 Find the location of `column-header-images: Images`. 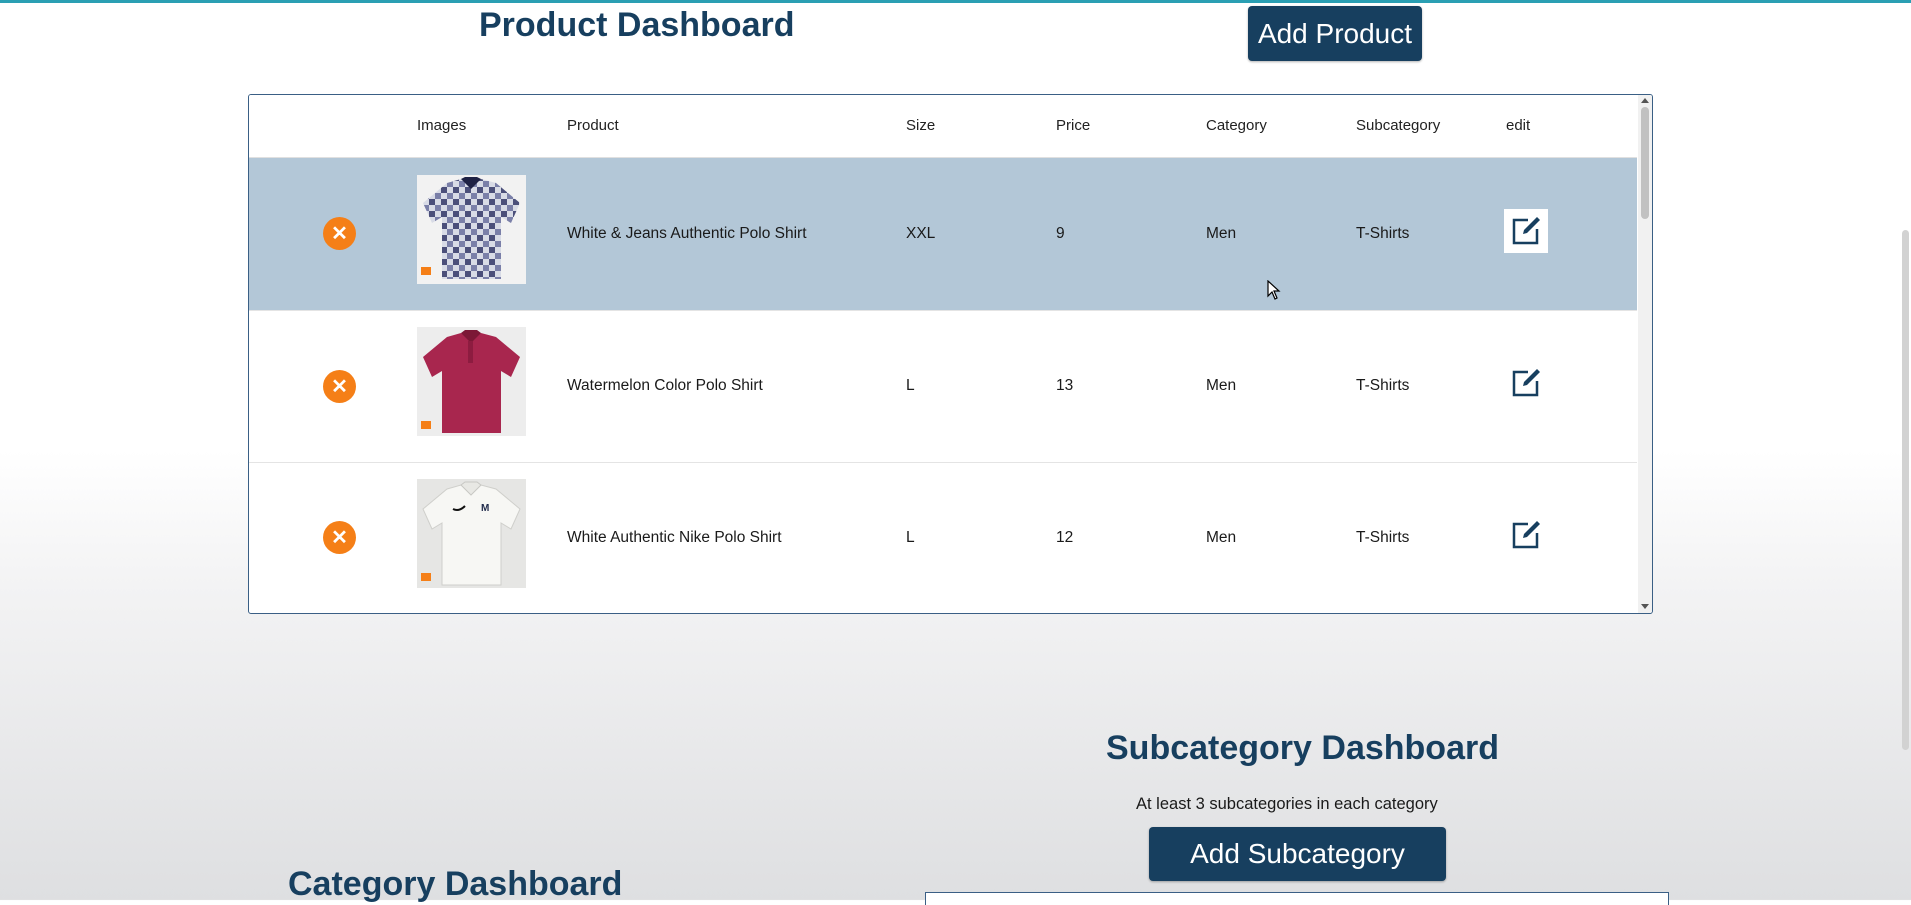

column-header-images: Images is located at coordinates (442, 125).